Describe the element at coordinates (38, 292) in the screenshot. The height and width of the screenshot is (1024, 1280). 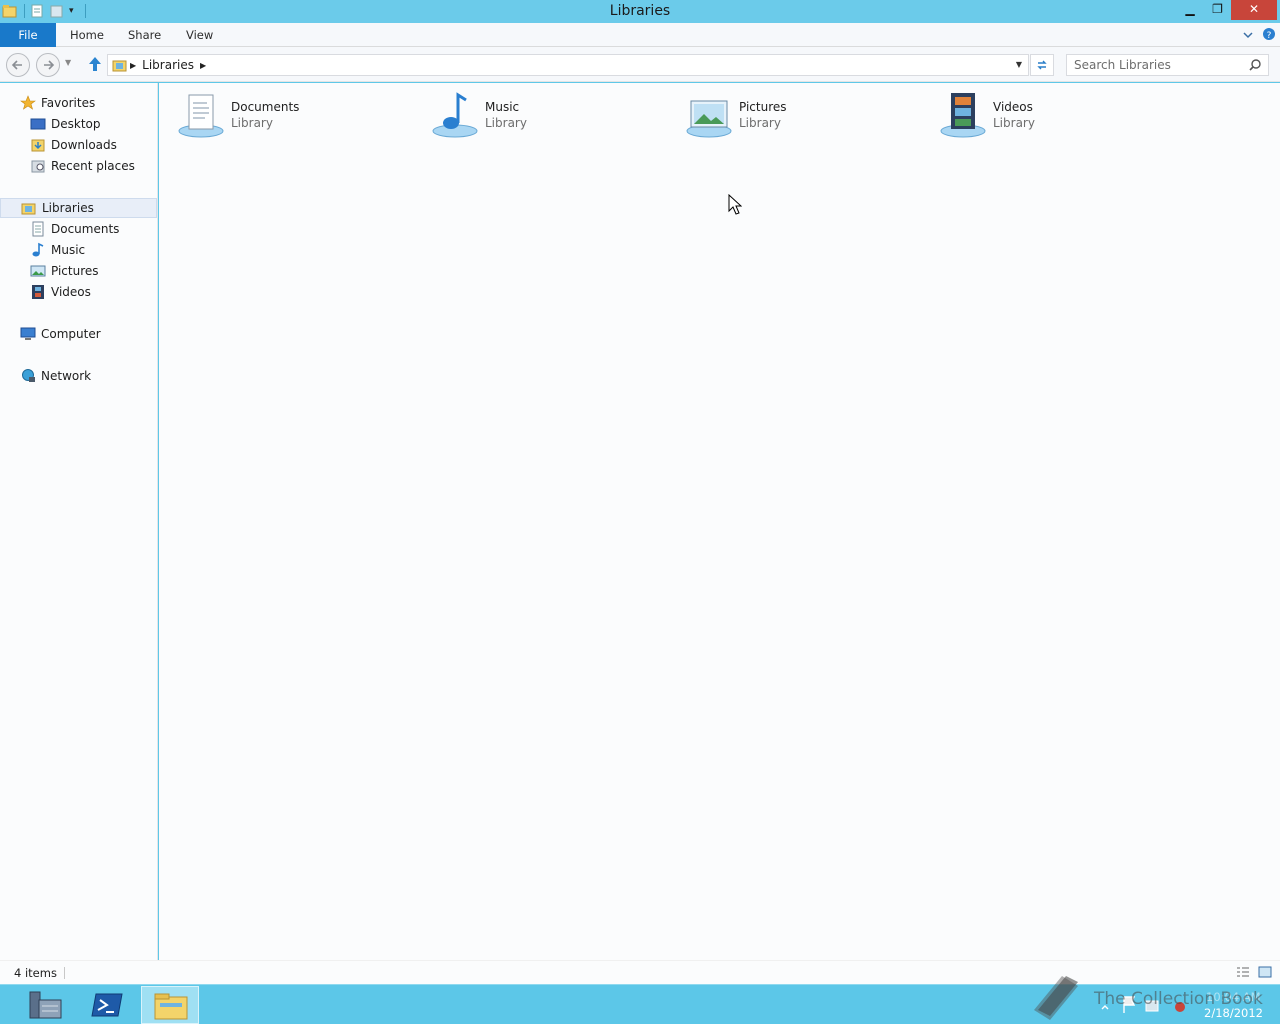
I see `videos-icon` at that location.